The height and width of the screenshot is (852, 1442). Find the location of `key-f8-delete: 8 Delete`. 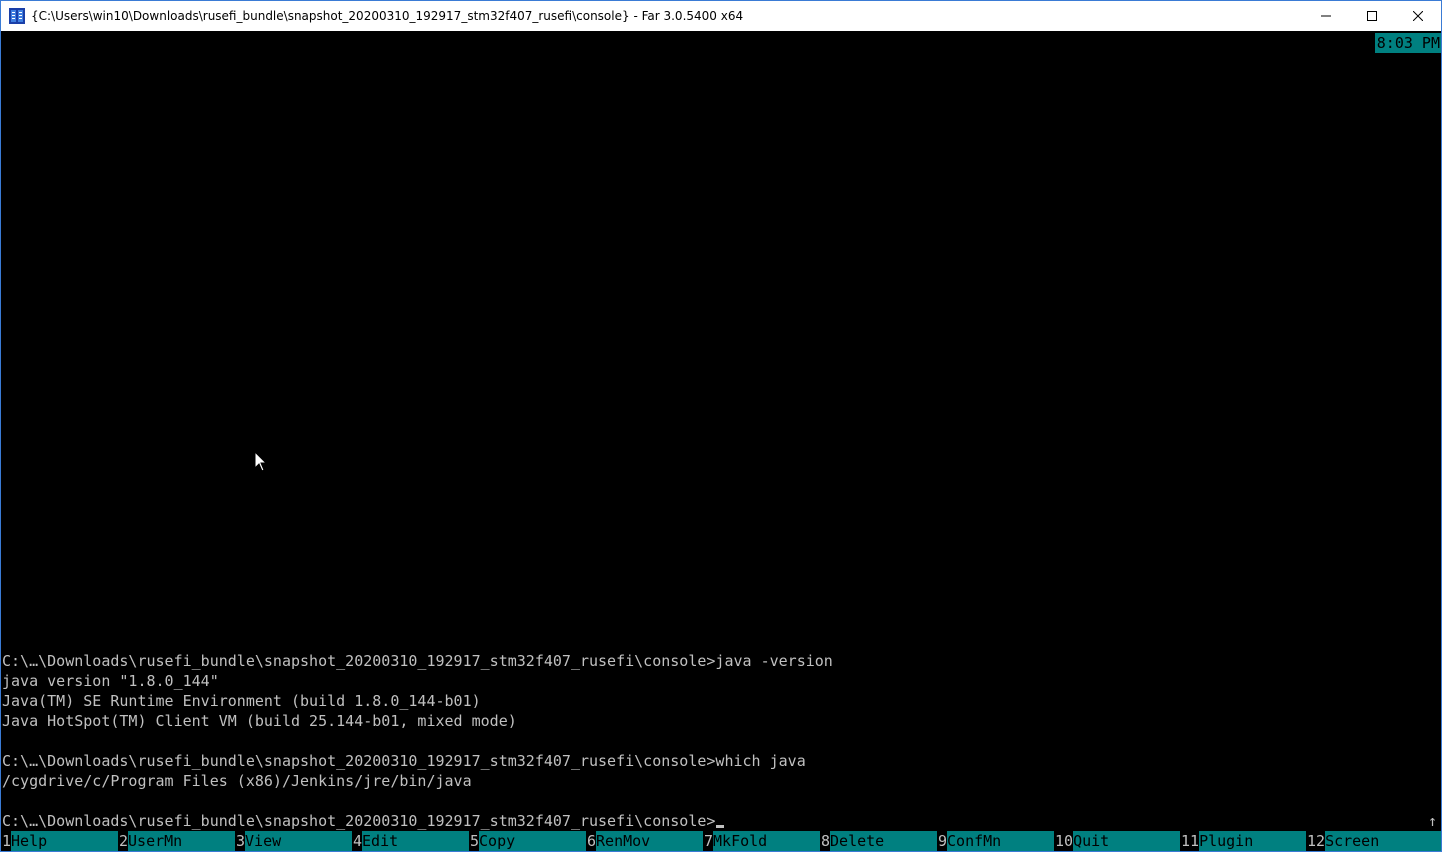

key-f8-delete: 8 Delete is located at coordinates (878, 841).